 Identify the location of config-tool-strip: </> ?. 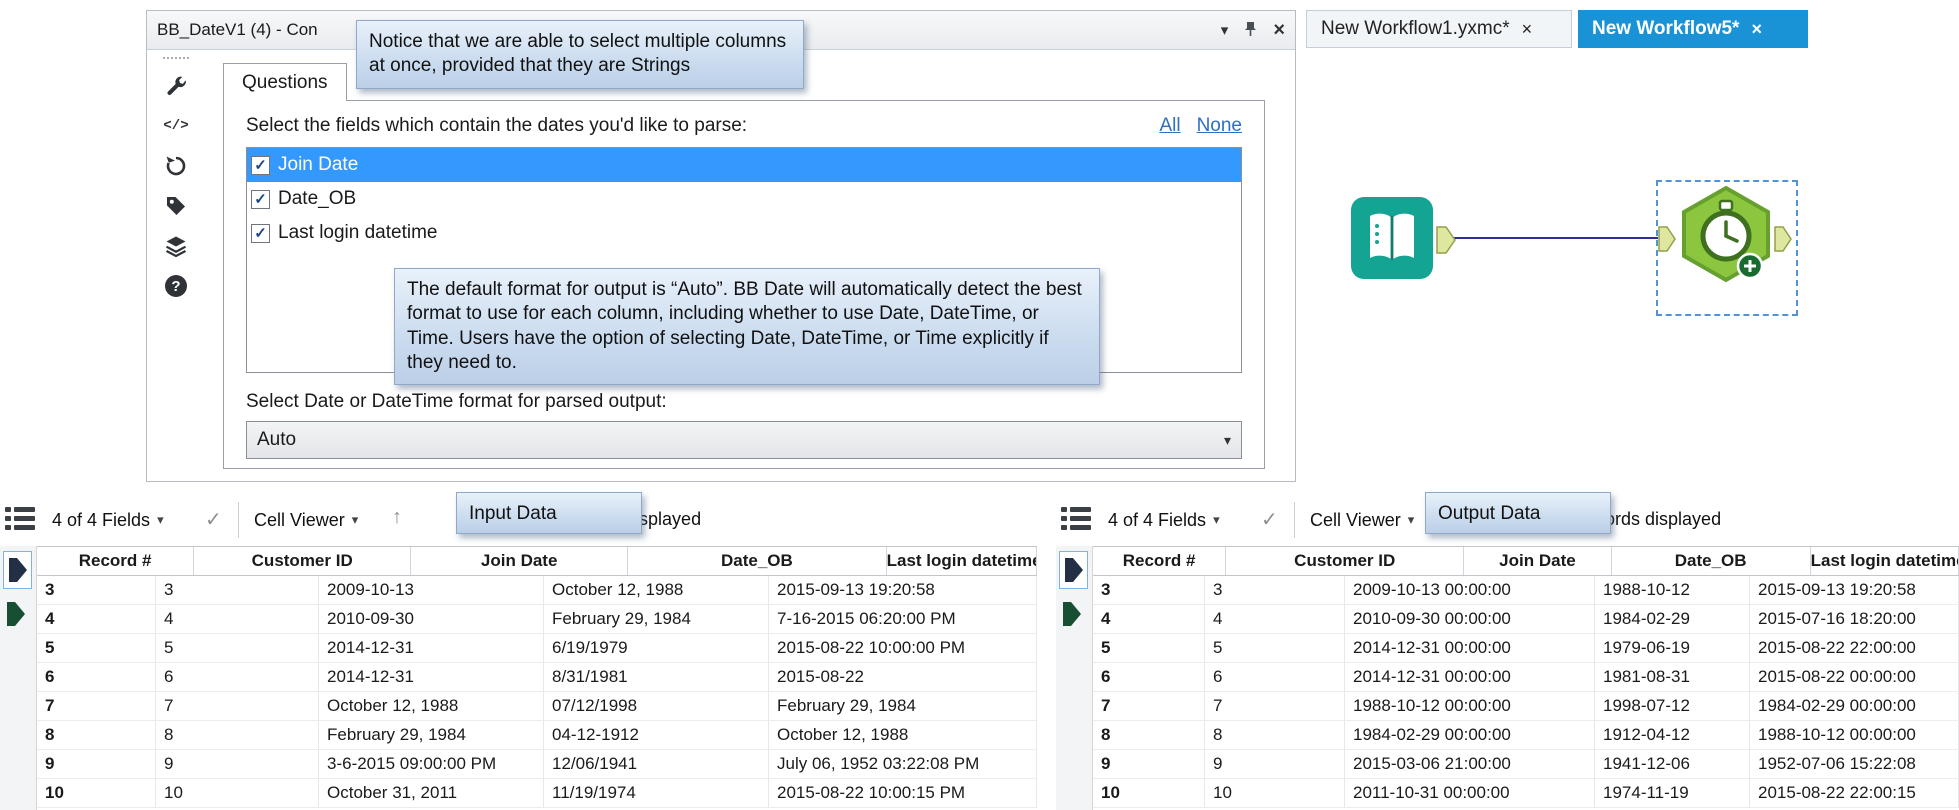
(176, 265).